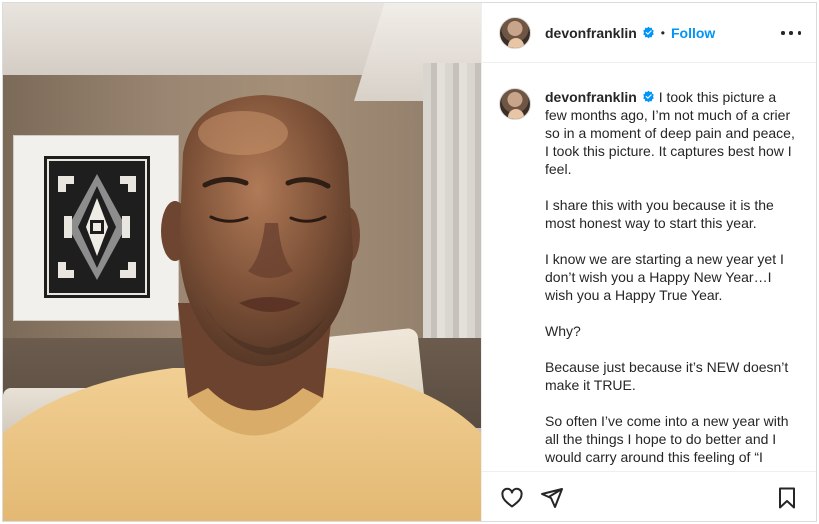 The width and height of the screenshot is (819, 524). I want to click on post-header: devonfranklin • Follow, so click(649, 33).